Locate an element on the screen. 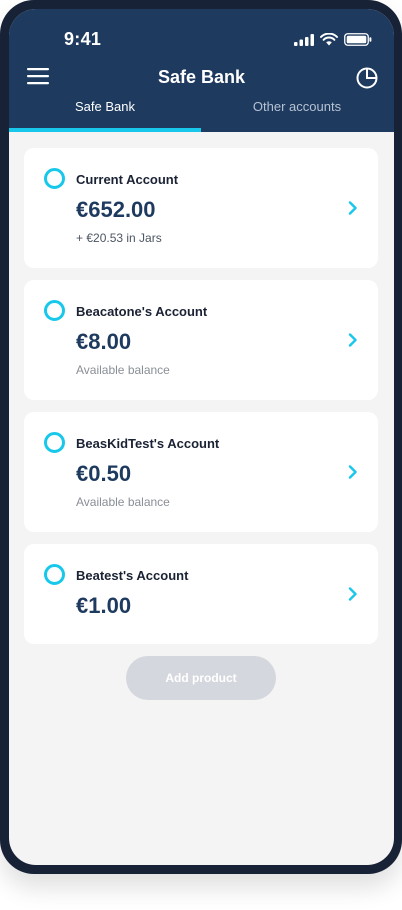  wifi-icon is located at coordinates (329, 39).